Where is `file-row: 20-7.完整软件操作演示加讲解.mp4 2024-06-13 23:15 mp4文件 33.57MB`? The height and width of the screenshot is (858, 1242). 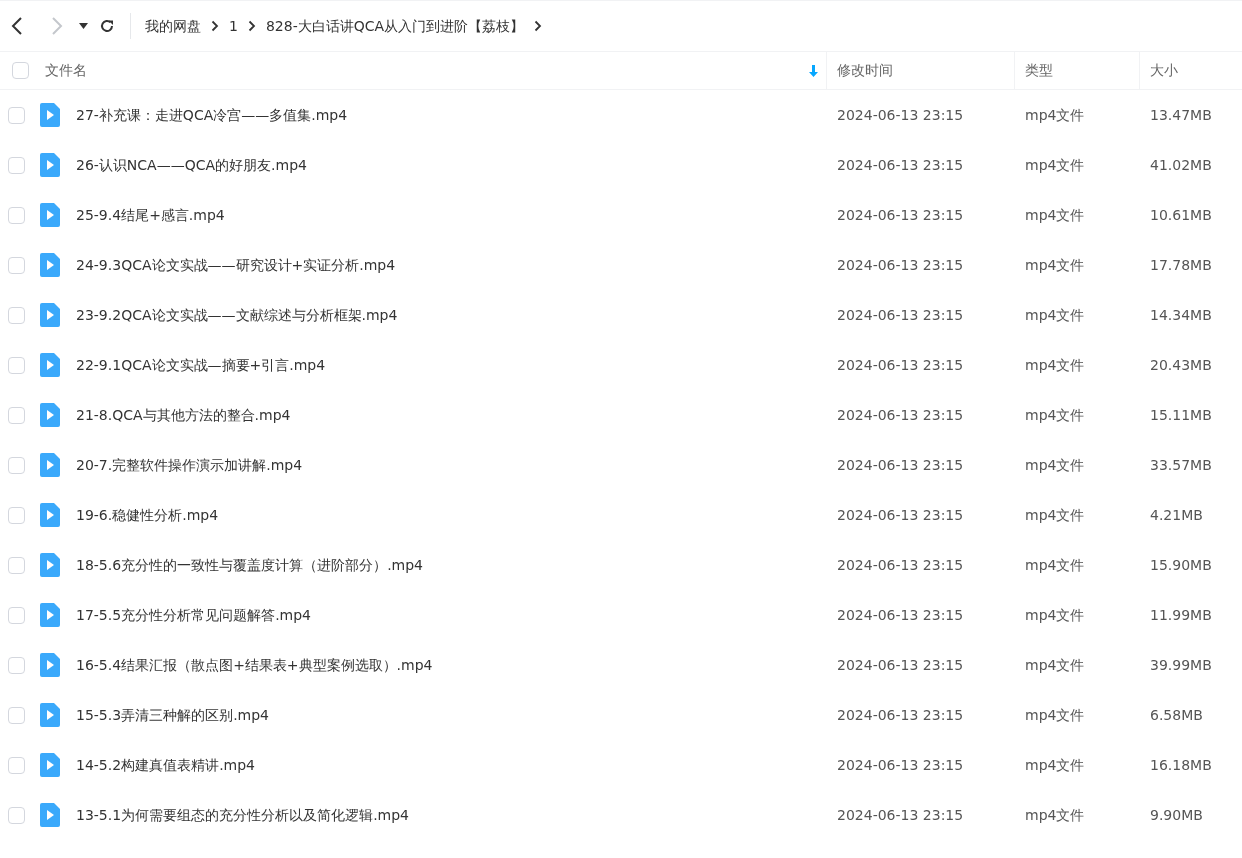
file-row: 20-7.完整软件操作演示加讲解.mp4 2024-06-13 23:15 mp4文件 33.57MB is located at coordinates (621, 465).